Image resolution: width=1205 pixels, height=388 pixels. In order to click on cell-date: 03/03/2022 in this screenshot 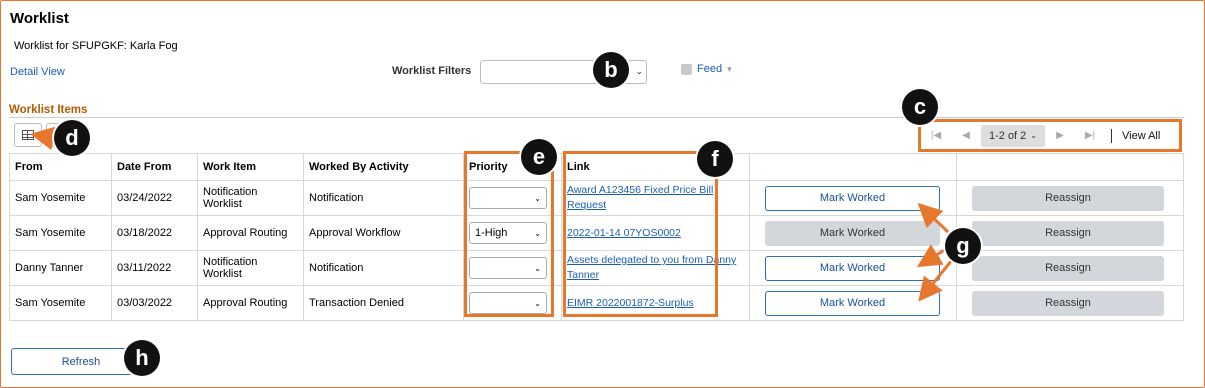, I will do `click(154, 303)`.